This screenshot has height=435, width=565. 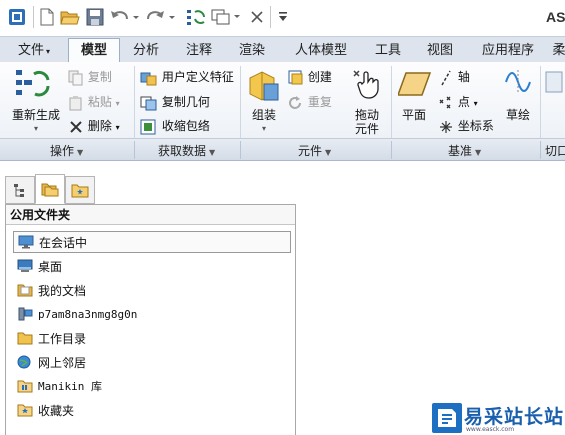 I want to click on group-get-data: 获取数据 ▼, so click(x=186, y=150).